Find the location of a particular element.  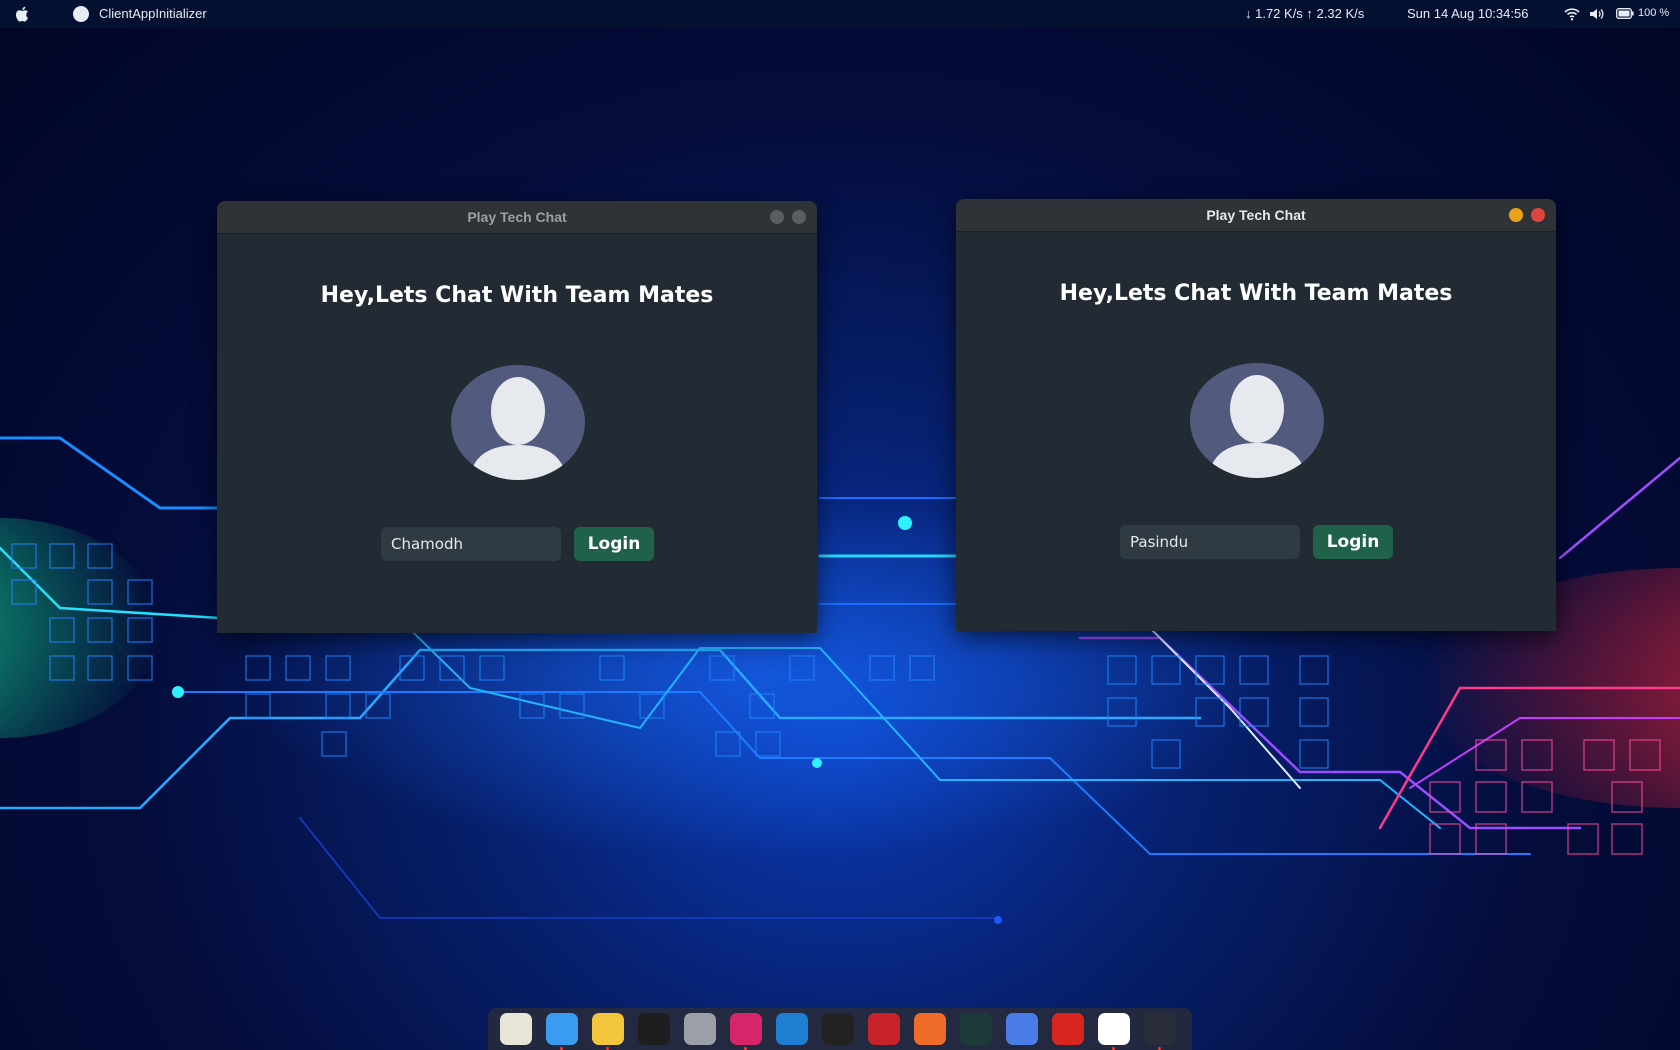

battery-icon is located at coordinates (1625, 13).